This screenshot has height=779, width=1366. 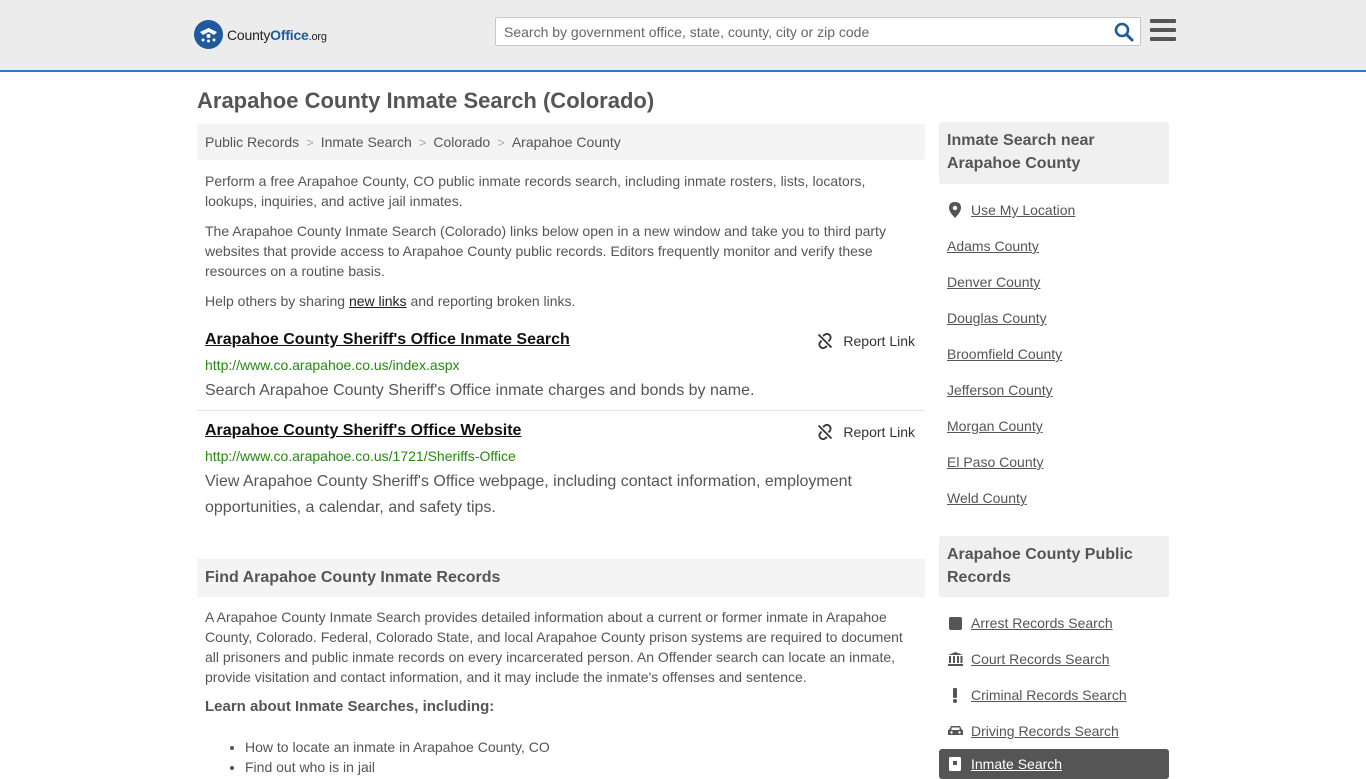 What do you see at coordinates (955, 731) in the screenshot?
I see `car-icon` at bounding box center [955, 731].